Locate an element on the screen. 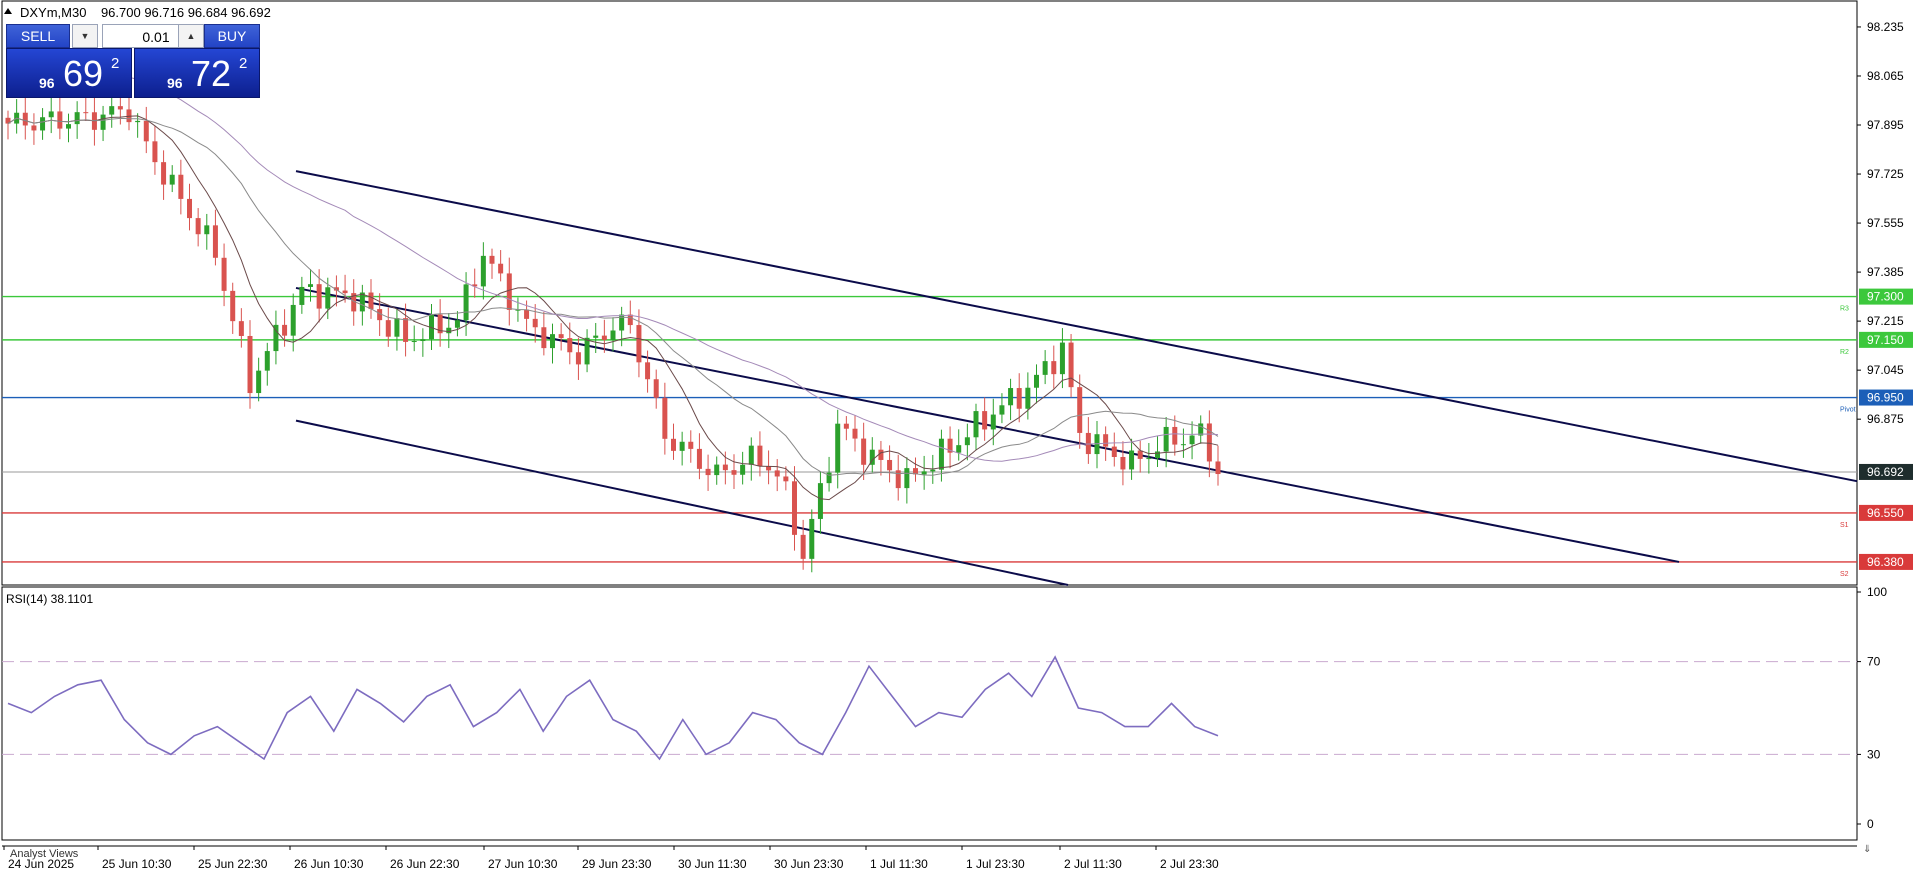  buy-price-button: 96 72 2 is located at coordinates (197, 73).